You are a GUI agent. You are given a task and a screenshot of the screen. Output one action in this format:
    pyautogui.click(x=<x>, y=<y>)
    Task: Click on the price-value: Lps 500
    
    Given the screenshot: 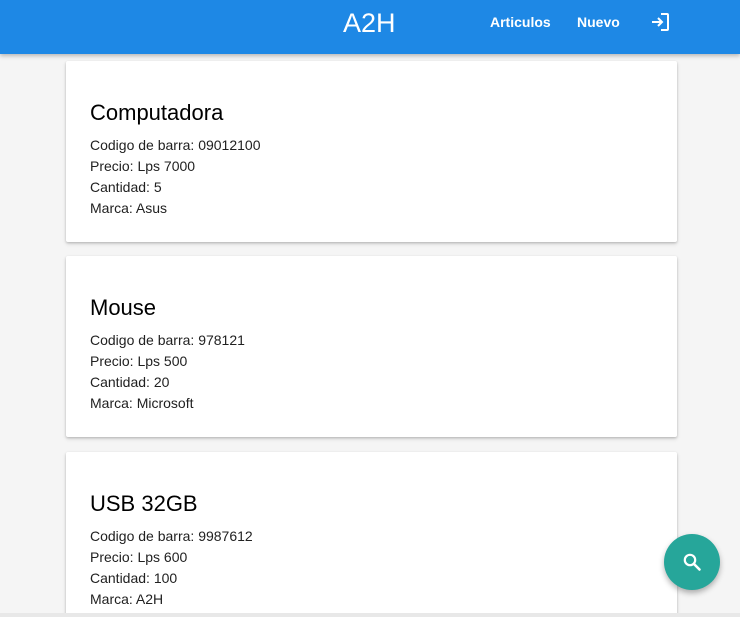 What is the action you would take?
    pyautogui.click(x=162, y=361)
    